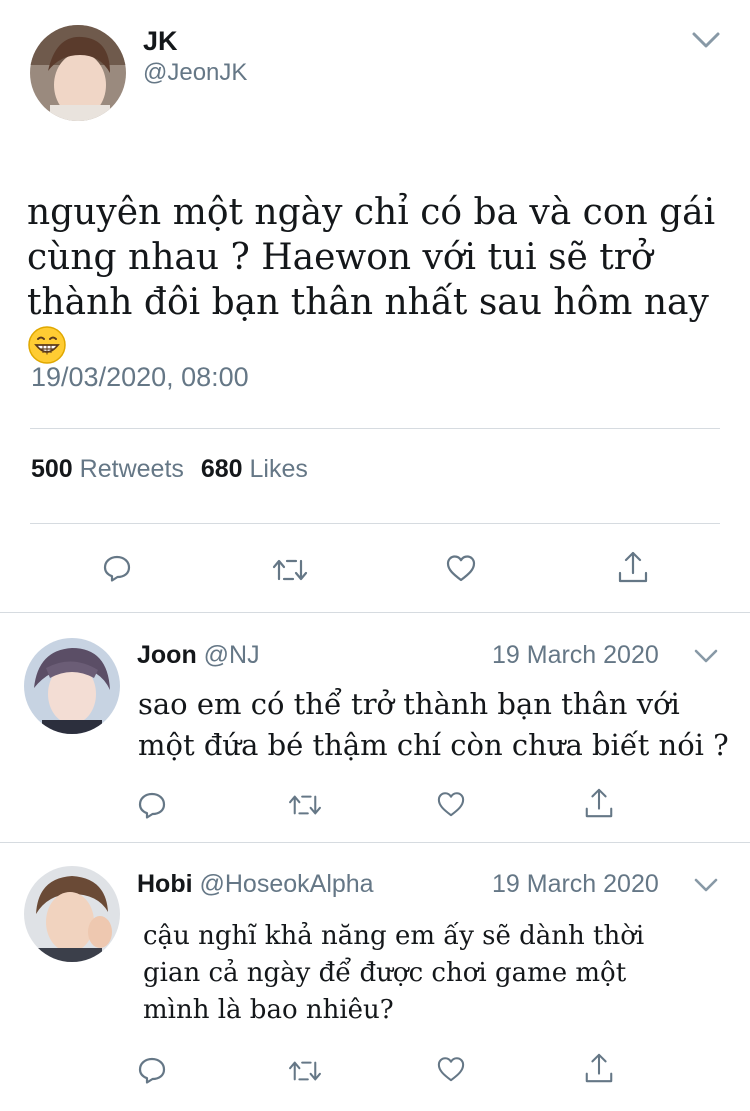 The height and width of the screenshot is (1111, 750). I want to click on reply-author-handle: @HoseokAlpha, so click(287, 884).